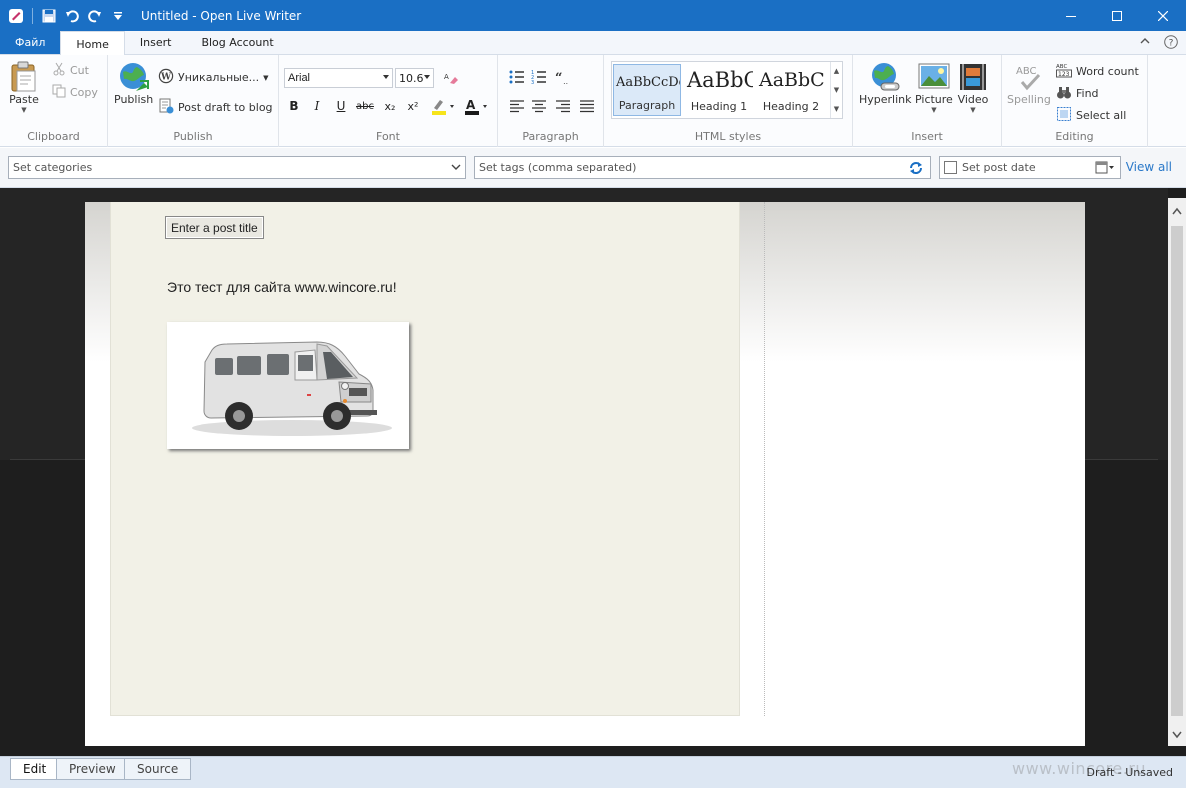 Image resolution: width=1186 pixels, height=788 pixels. I want to click on paste-label: Paste, so click(24, 99).